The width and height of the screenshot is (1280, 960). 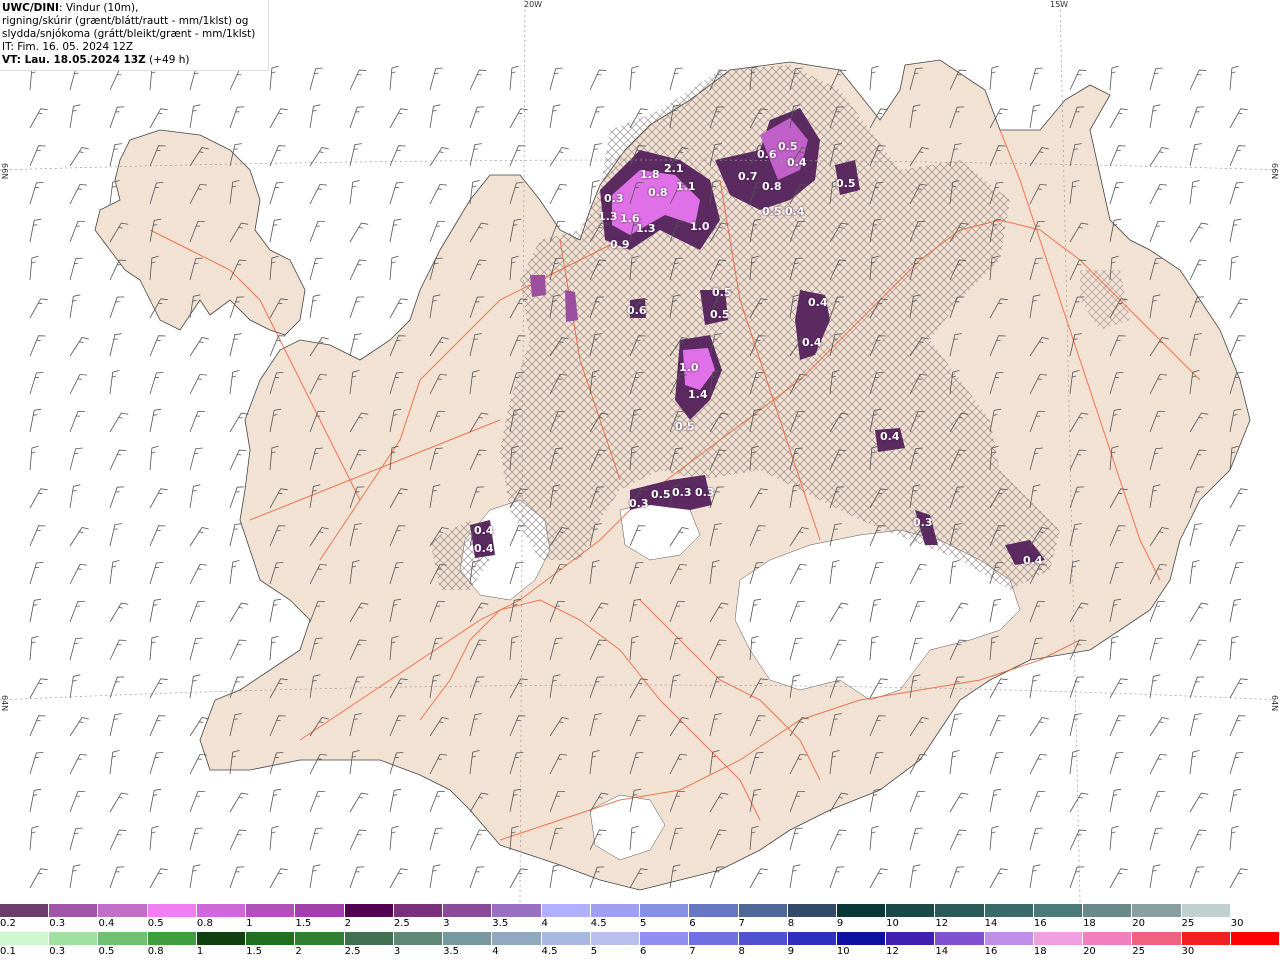 What do you see at coordinates (892, 923) in the screenshot?
I see `scale-tick-label: 10` at bounding box center [892, 923].